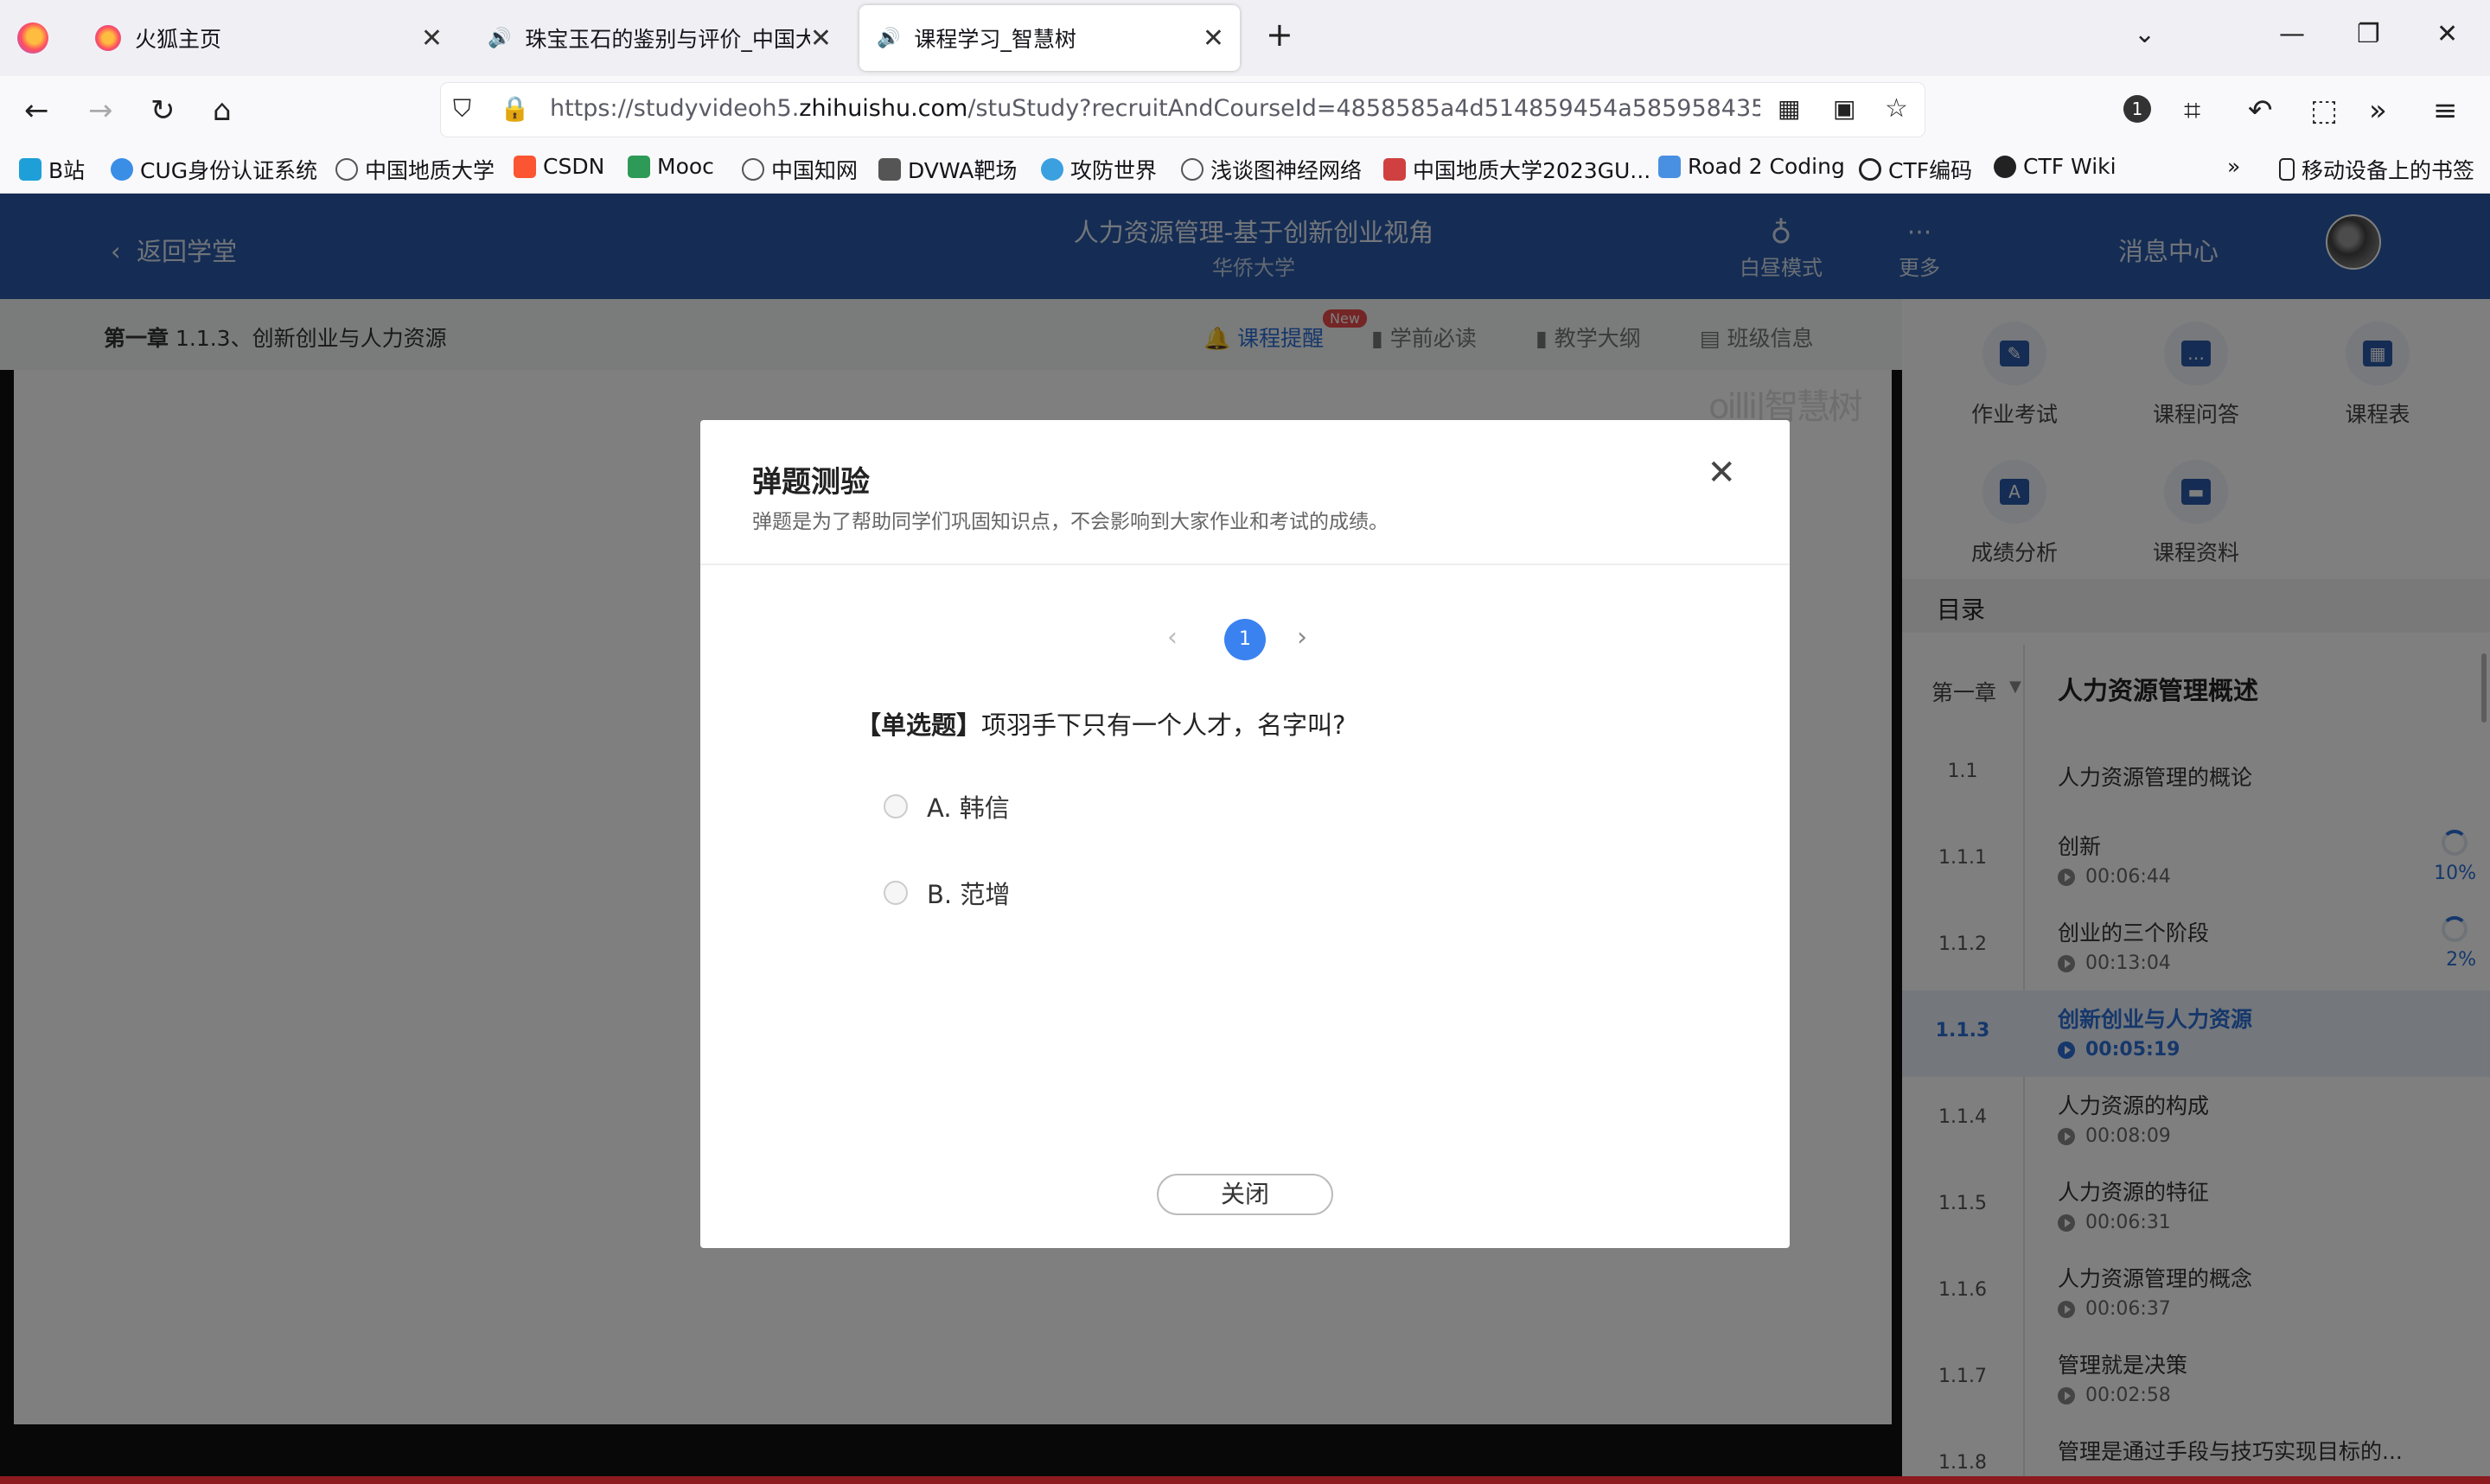 Image resolution: width=2490 pixels, height=1484 pixels. Describe the element at coordinates (2233, 166) in the screenshot. I see `bookmarks-overflow-icon: »` at that location.